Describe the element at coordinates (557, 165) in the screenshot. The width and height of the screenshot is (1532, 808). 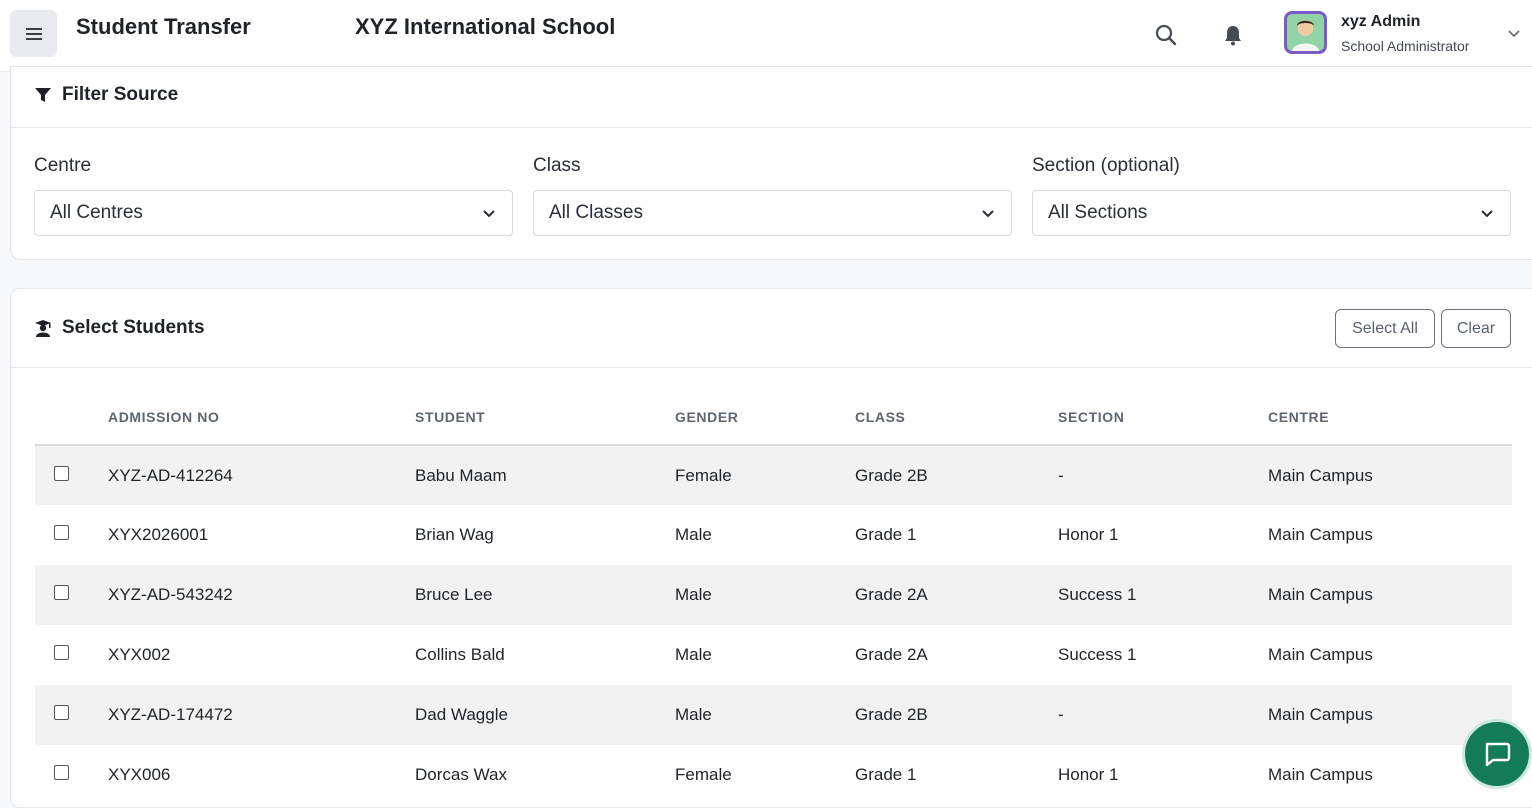
I see `class-label: Class` at that location.